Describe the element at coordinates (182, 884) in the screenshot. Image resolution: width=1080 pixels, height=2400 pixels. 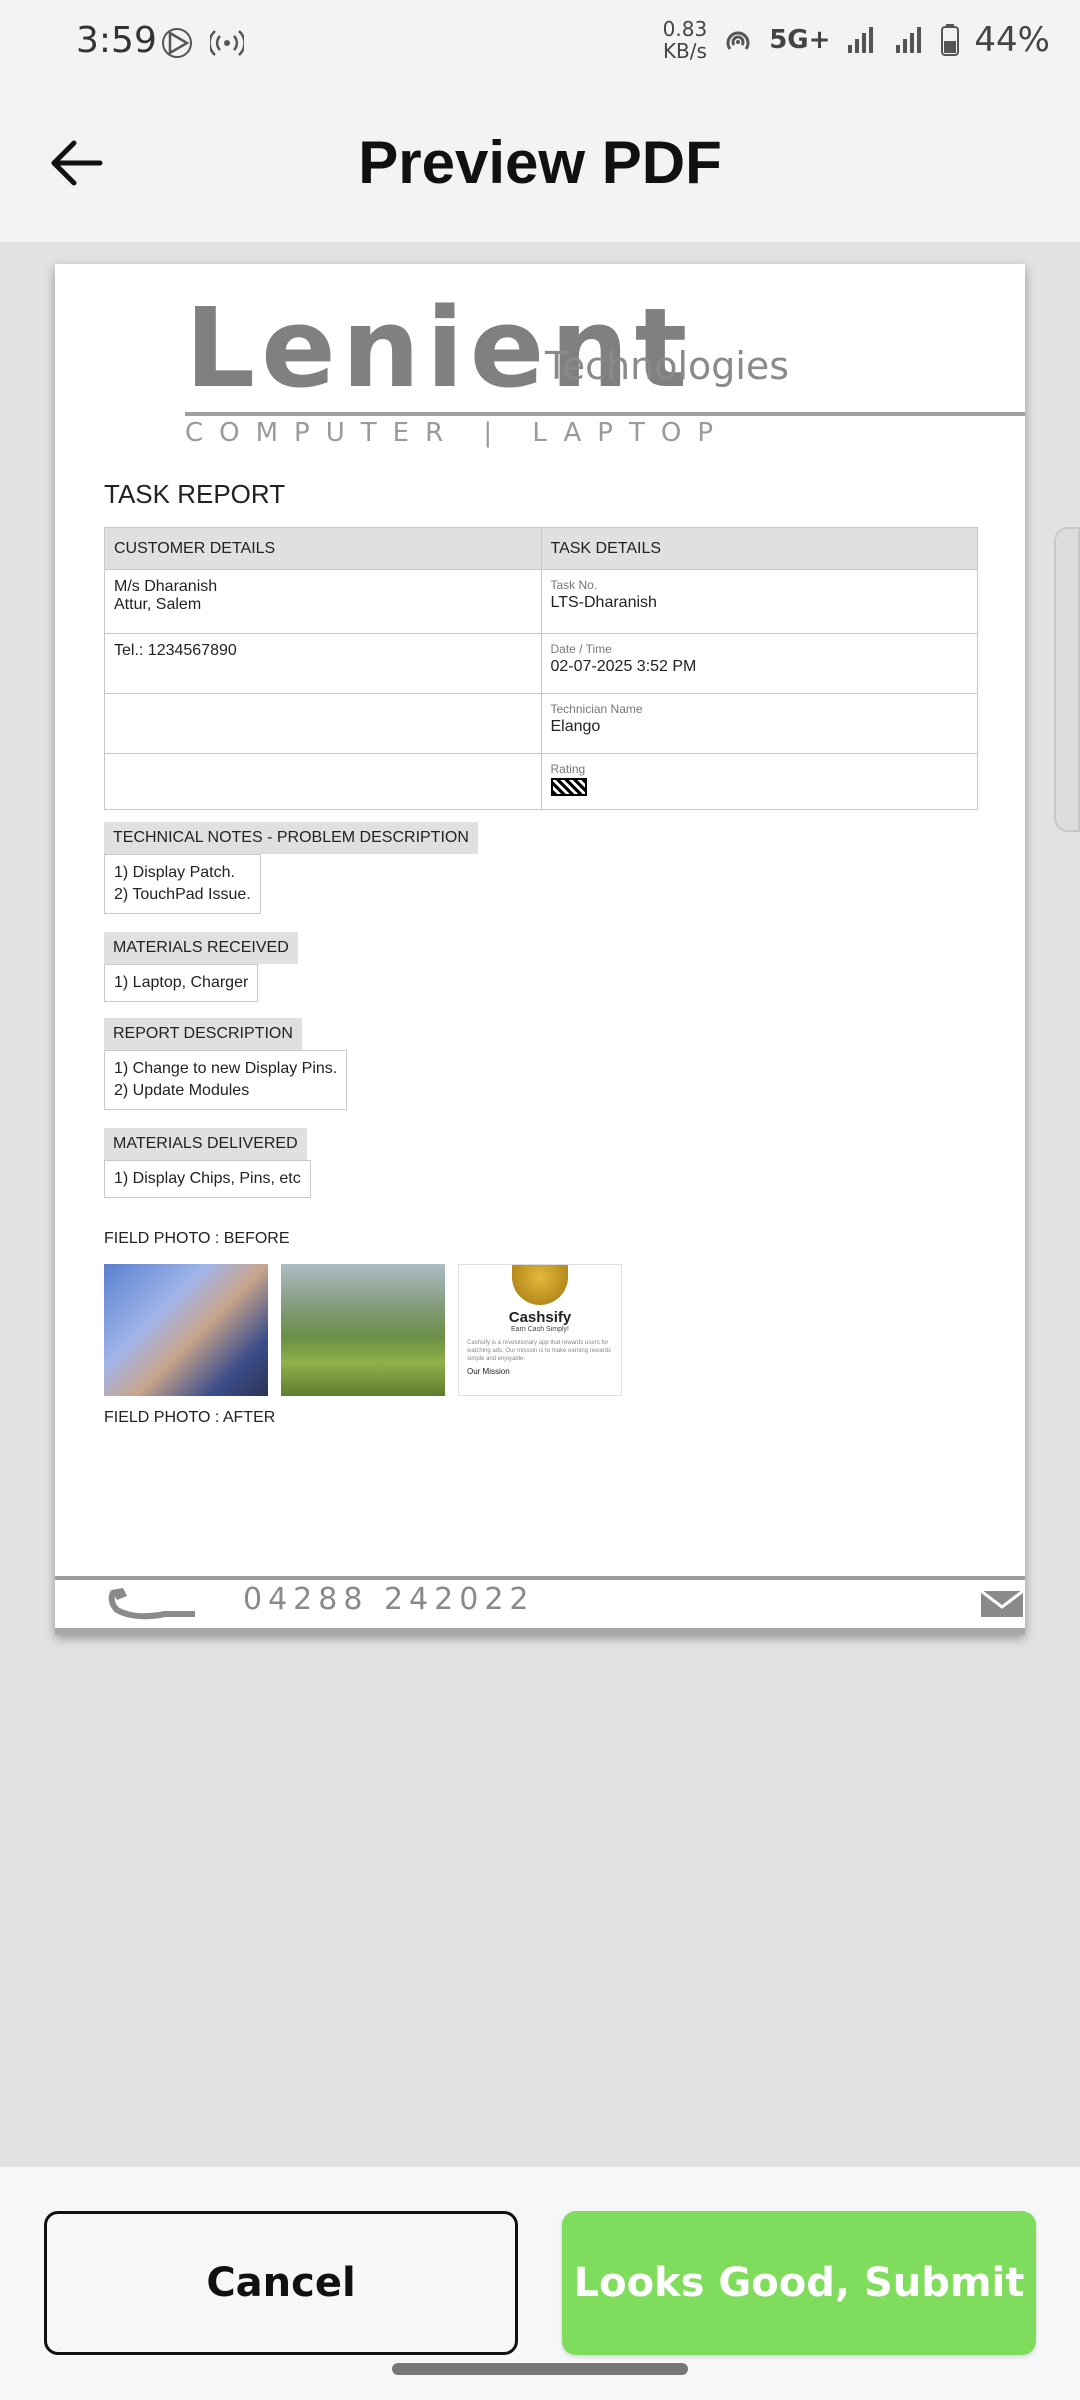
I see `technical-notes-body: 1) Display Patch. 2) TouchPad Issue.` at that location.